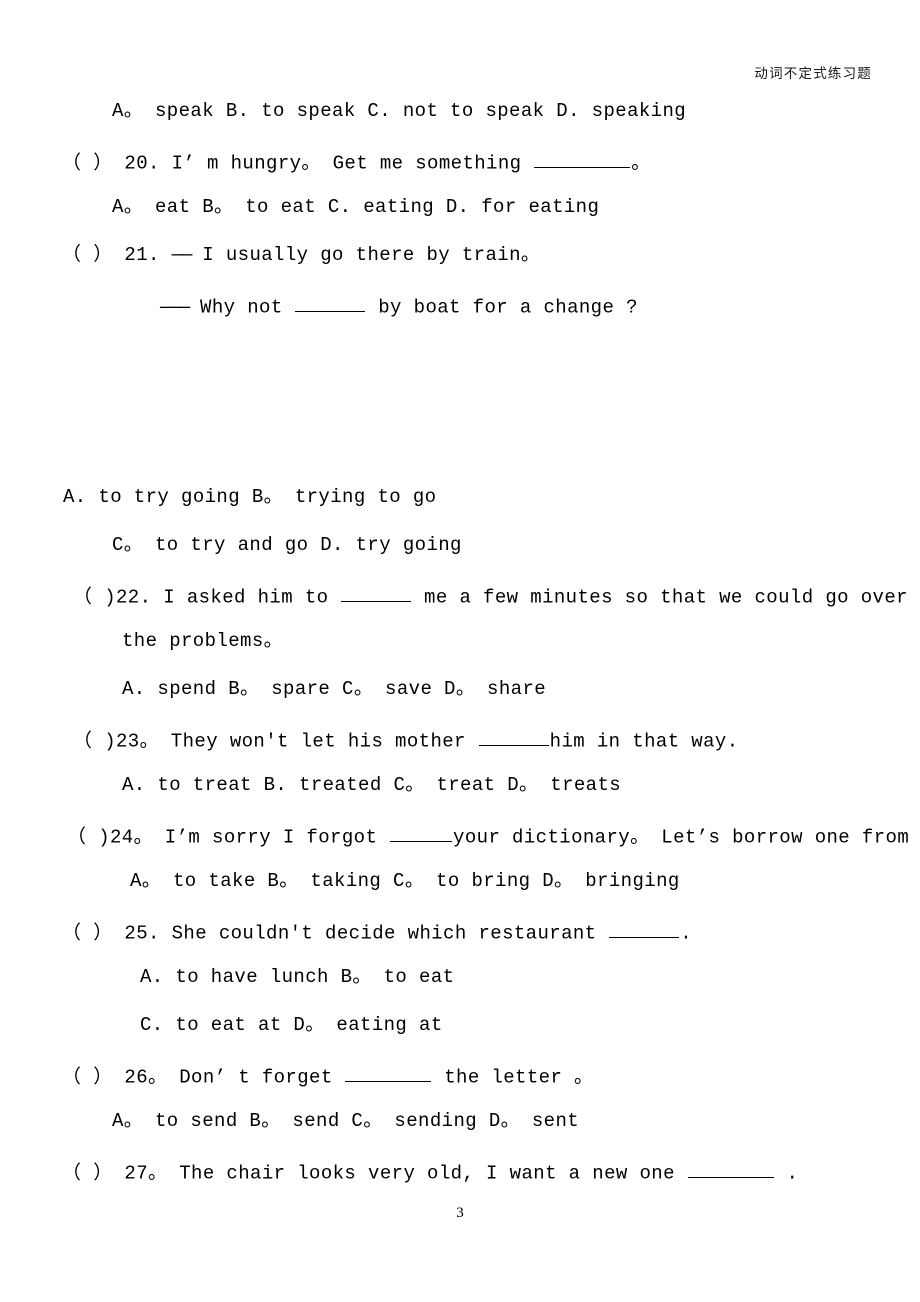  Describe the element at coordinates (334, 689) in the screenshot. I see `question-22-options: A. spend B。 spare C。 save D。 share` at that location.